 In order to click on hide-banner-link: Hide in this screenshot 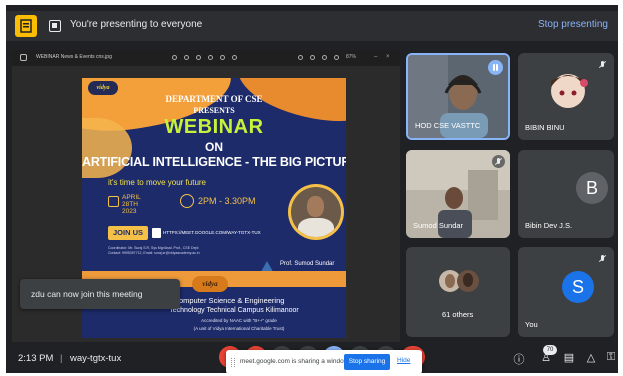, I will do `click(403, 360)`.